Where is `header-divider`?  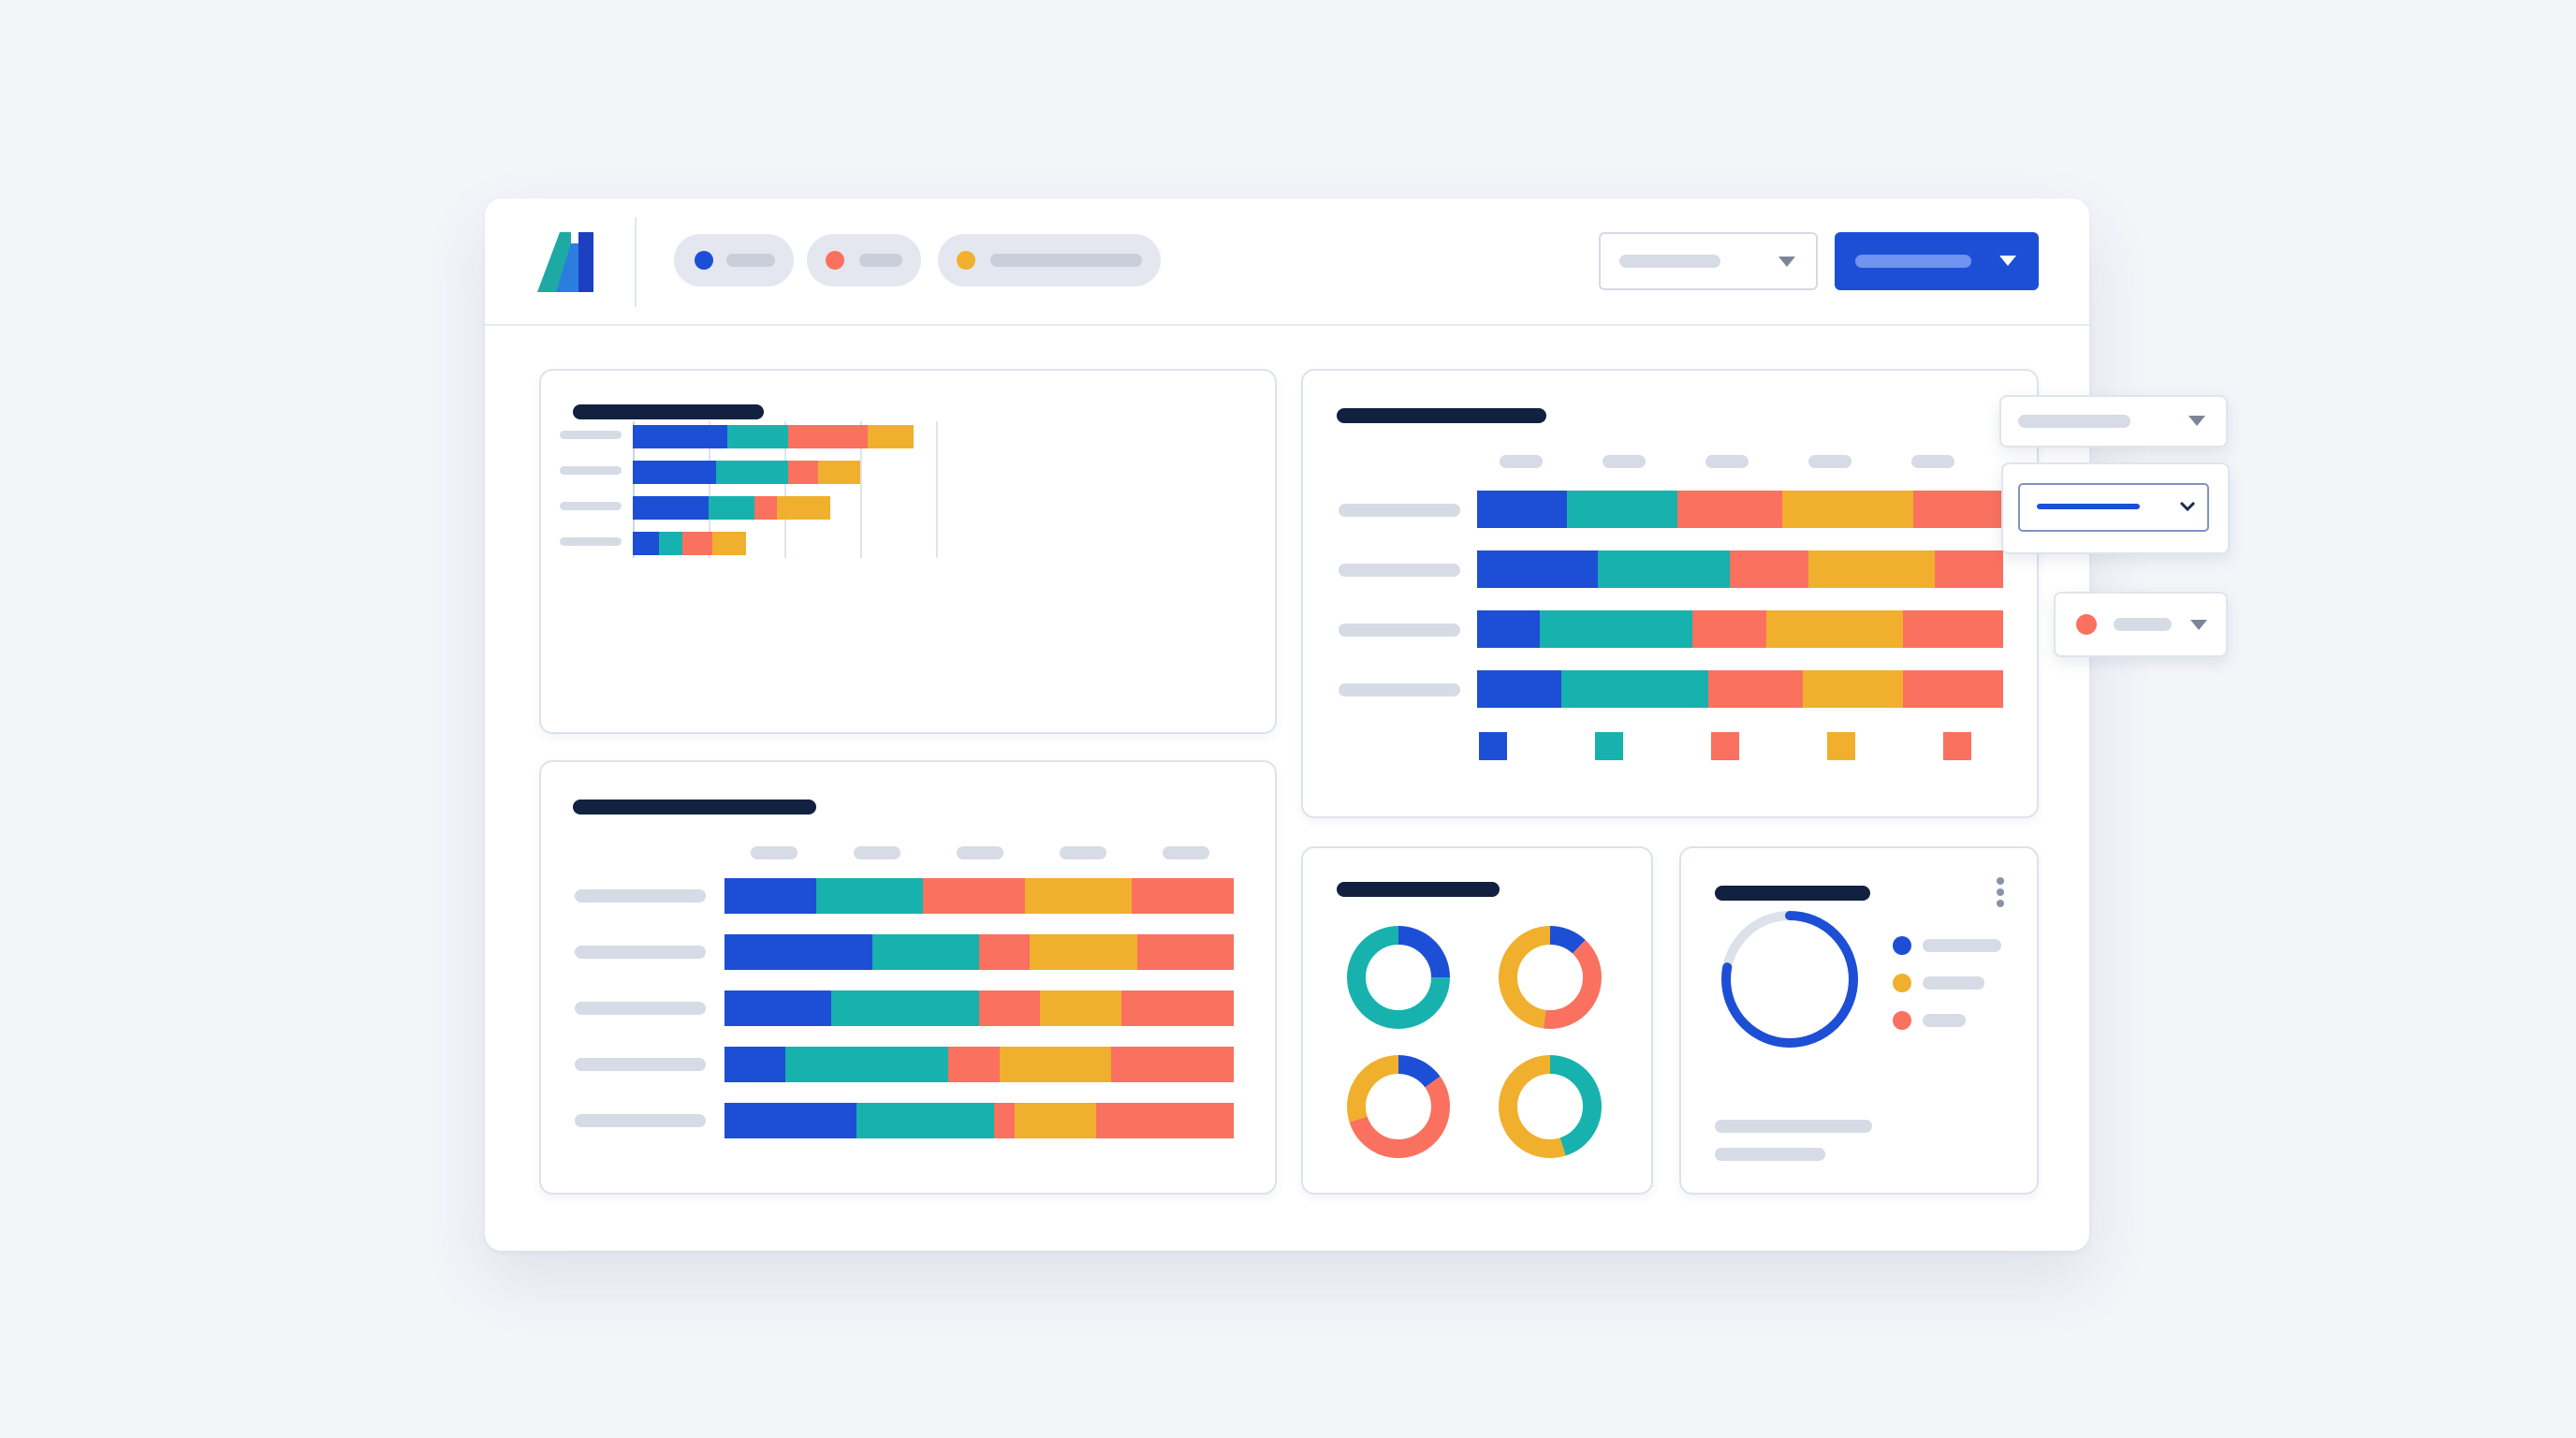
header-divider is located at coordinates (636, 262).